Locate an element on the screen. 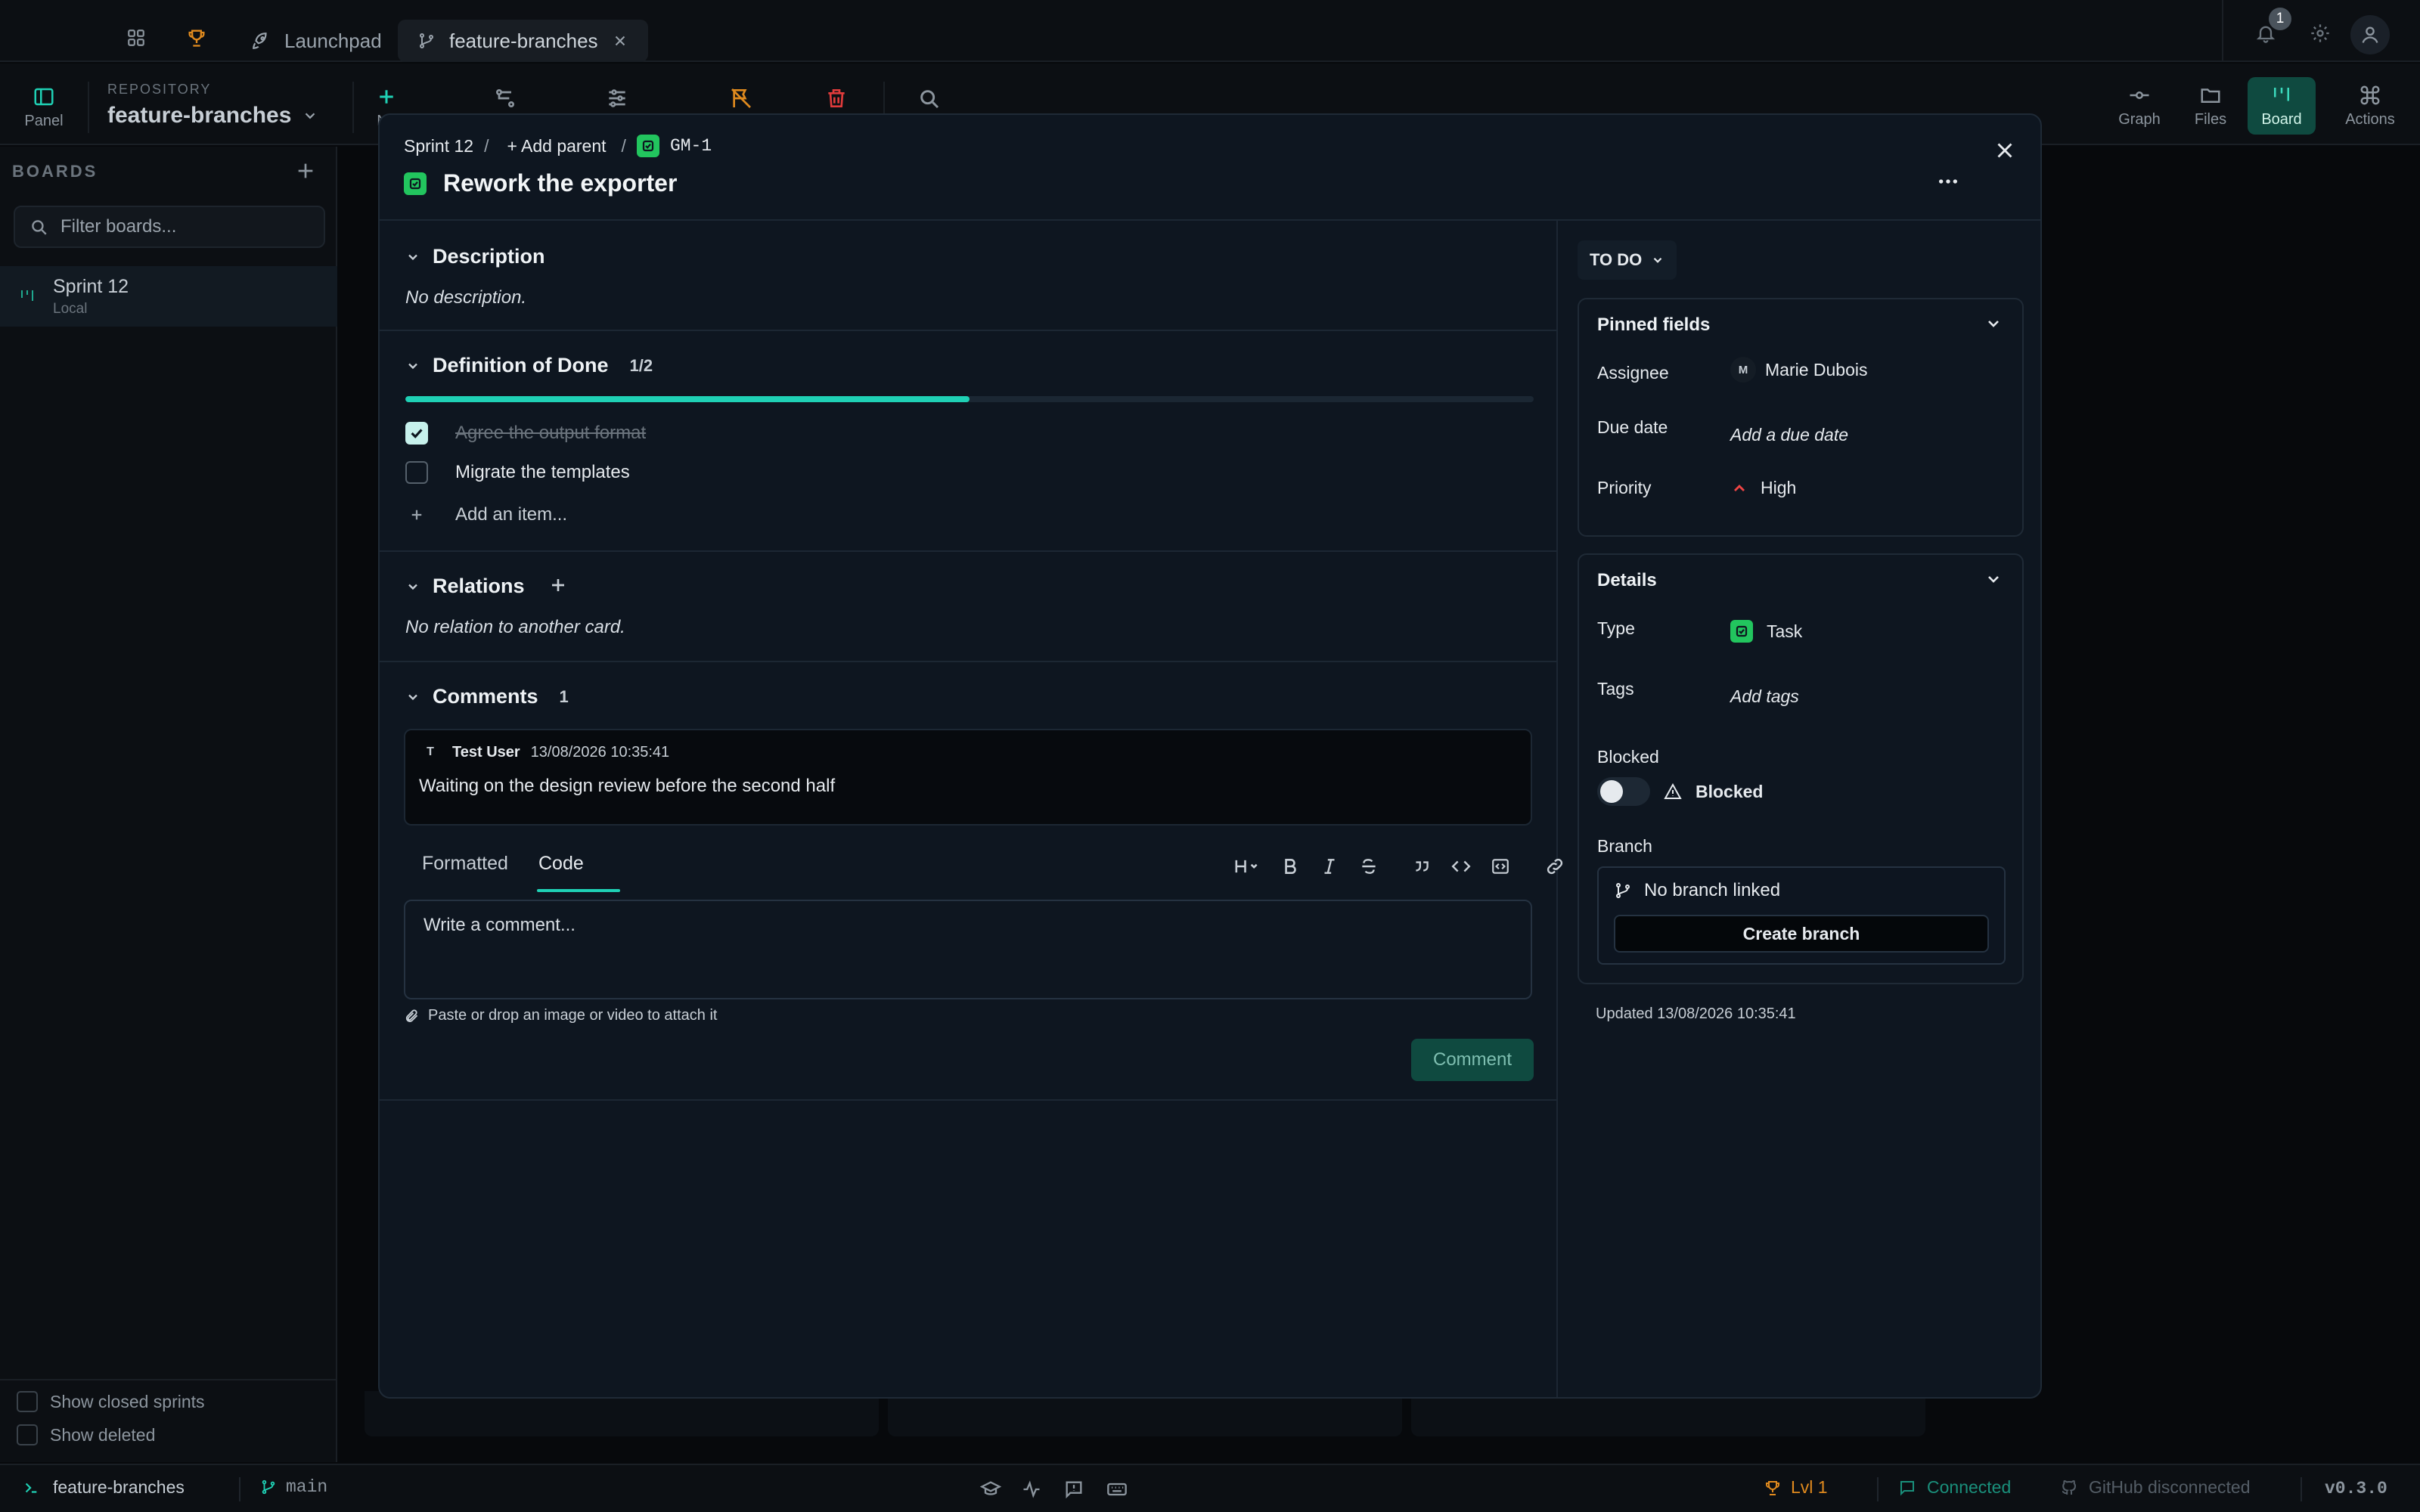 The image size is (2420, 1512). git-branch-icon is located at coordinates (426, 40).